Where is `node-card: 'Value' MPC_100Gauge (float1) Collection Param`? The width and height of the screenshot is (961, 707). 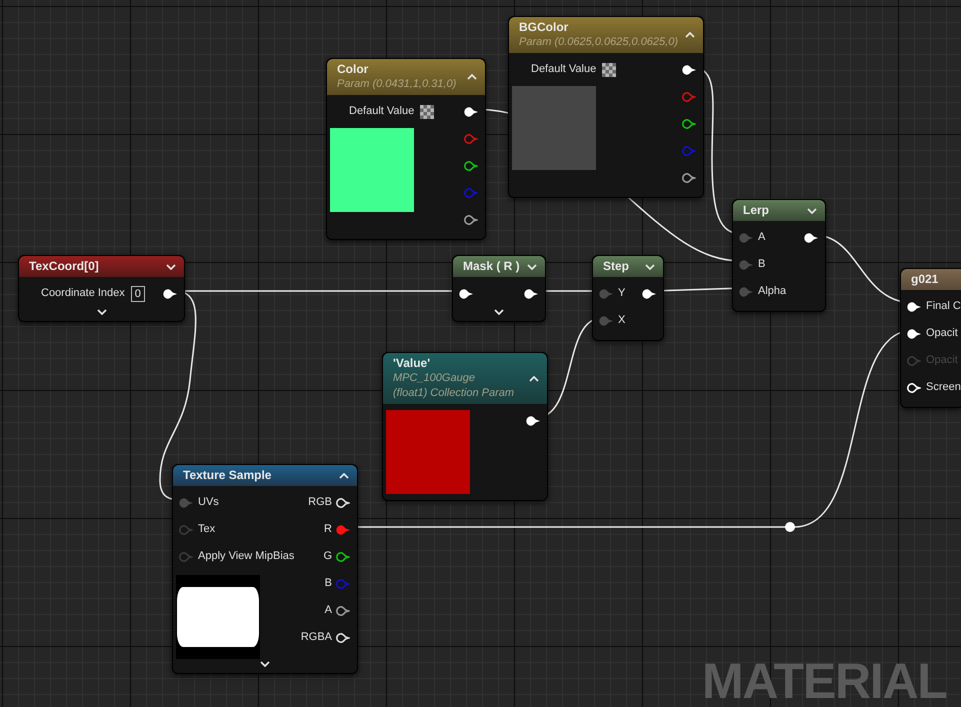
node-card: 'Value' MPC_100Gauge (float1) Collection Param is located at coordinates (465, 426).